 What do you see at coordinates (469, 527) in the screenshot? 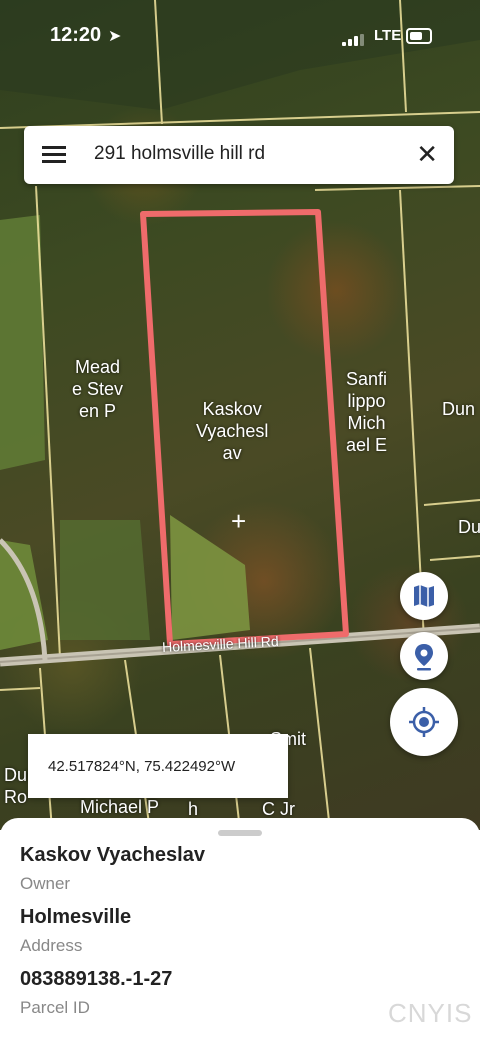
I see `parcel-label-du-right: Du` at bounding box center [469, 527].